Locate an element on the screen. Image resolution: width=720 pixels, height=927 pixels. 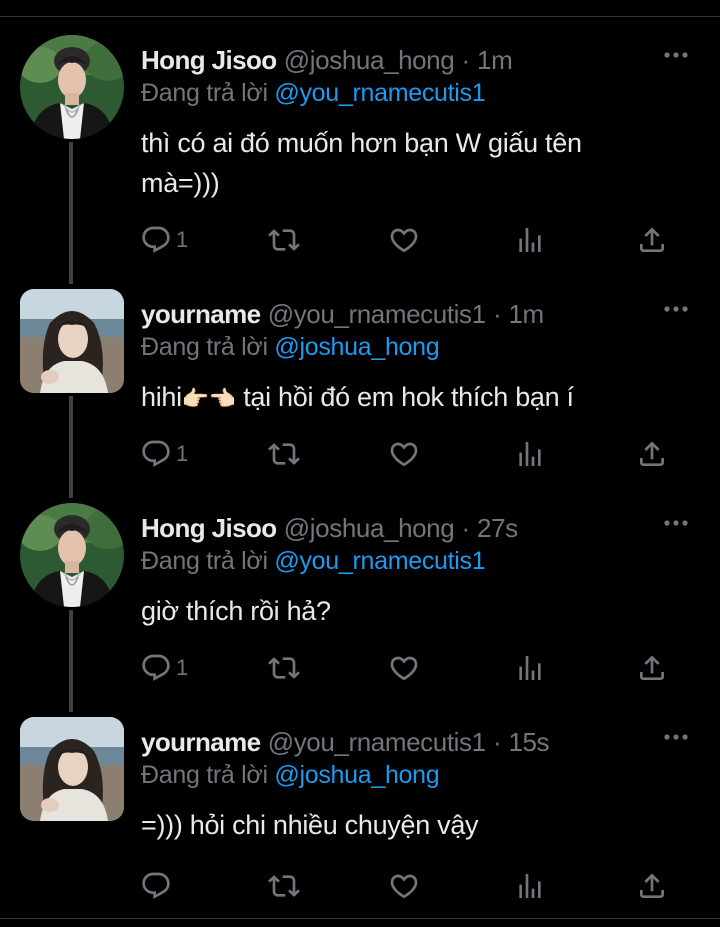
tweet-text-line: hihi👉🏻👈🏻 tại hồi đó em hok thích bạn í is located at coordinates (401, 398).